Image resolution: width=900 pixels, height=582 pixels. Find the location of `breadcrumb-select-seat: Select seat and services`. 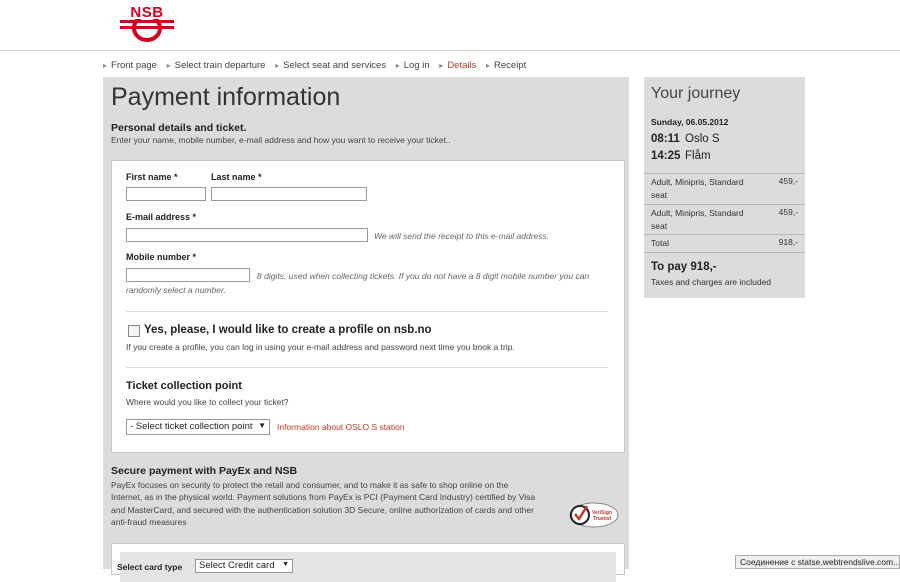

breadcrumb-select-seat: Select seat and services is located at coordinates (334, 65).